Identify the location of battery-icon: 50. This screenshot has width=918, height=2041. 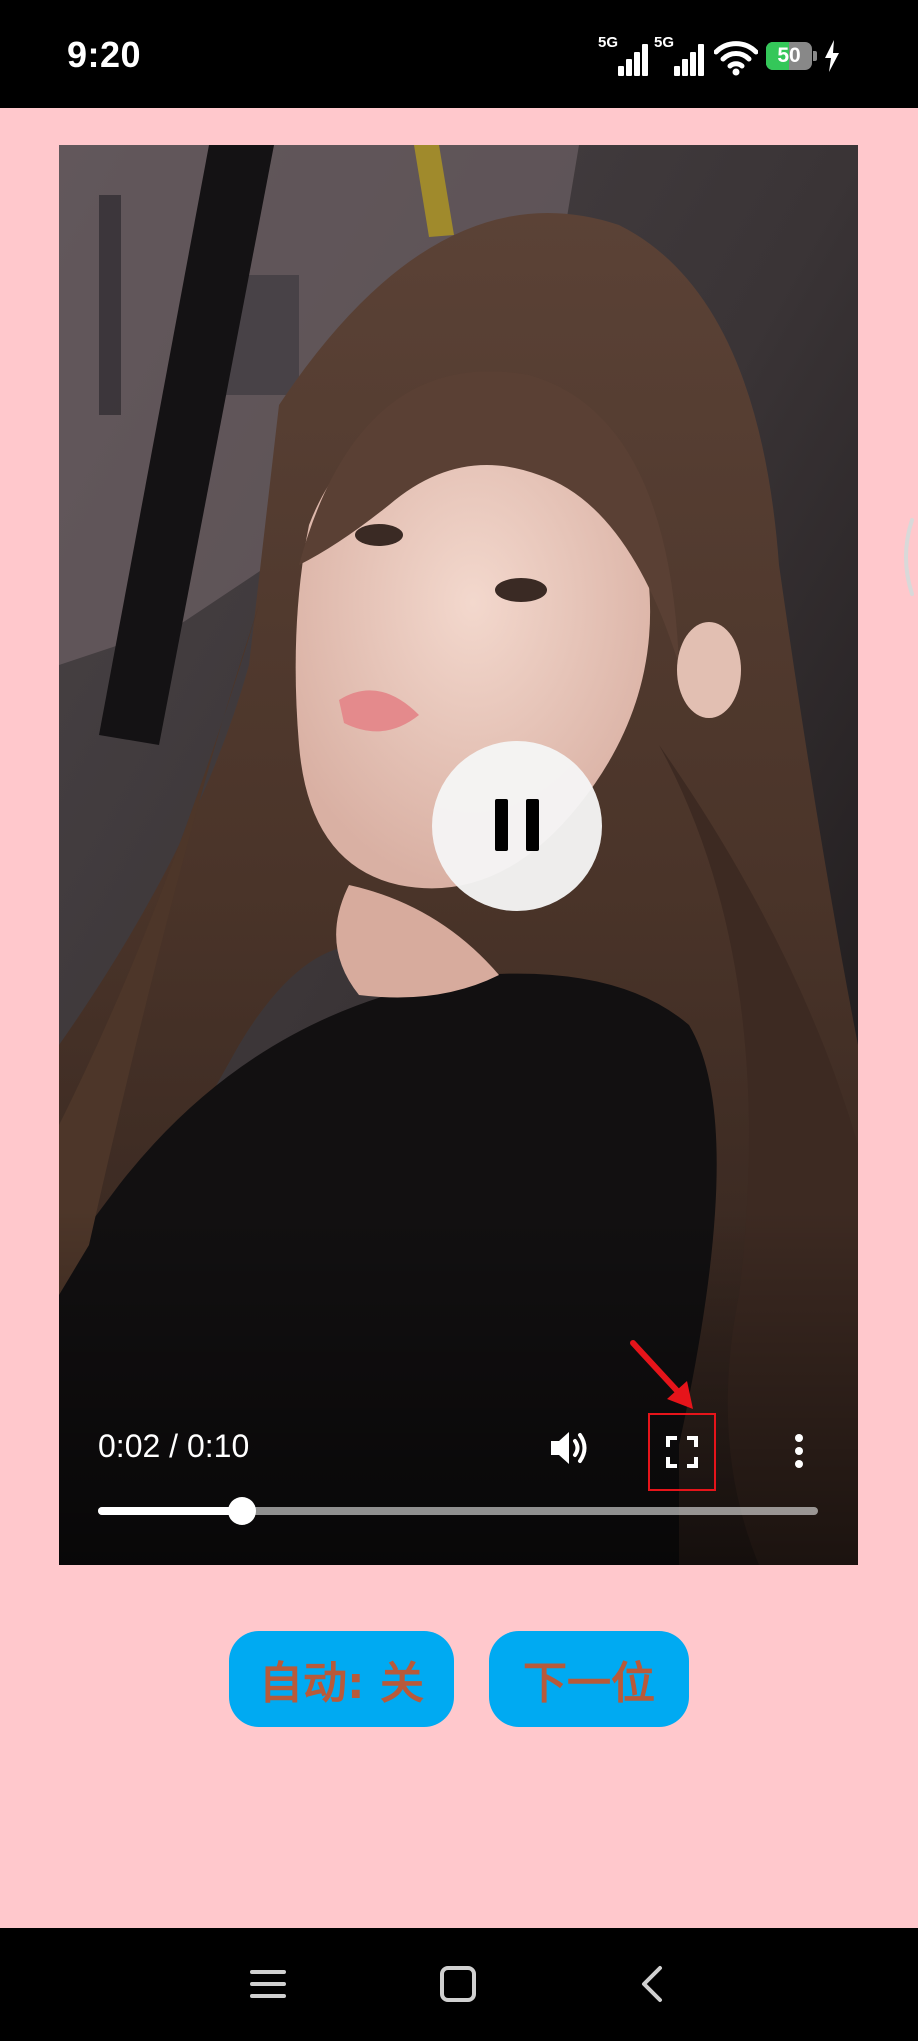
(792, 56).